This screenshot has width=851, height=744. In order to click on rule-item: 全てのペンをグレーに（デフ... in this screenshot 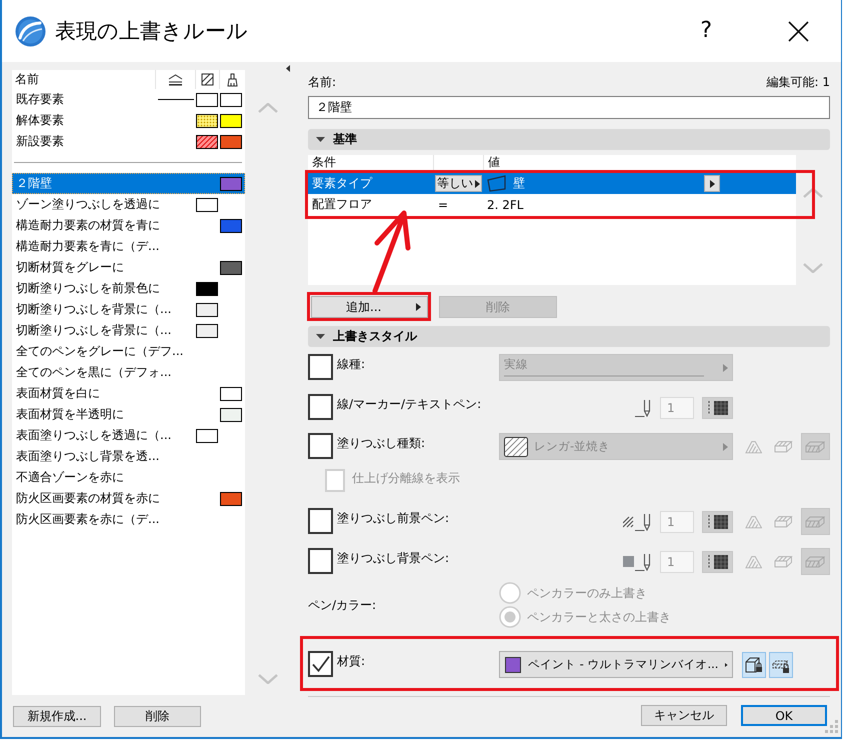, I will do `click(128, 351)`.